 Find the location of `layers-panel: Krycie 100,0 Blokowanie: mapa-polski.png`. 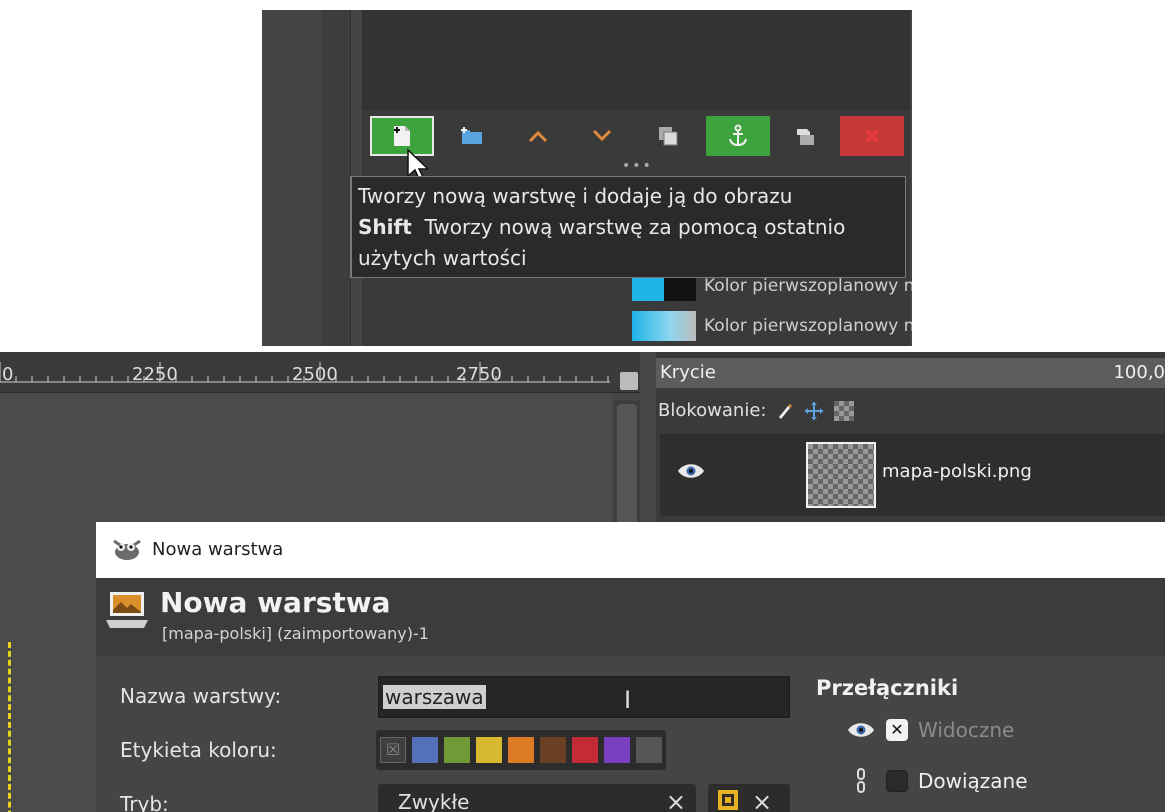

layers-panel: Krycie 100,0 Blokowanie: mapa-polski.png is located at coordinates (910, 437).